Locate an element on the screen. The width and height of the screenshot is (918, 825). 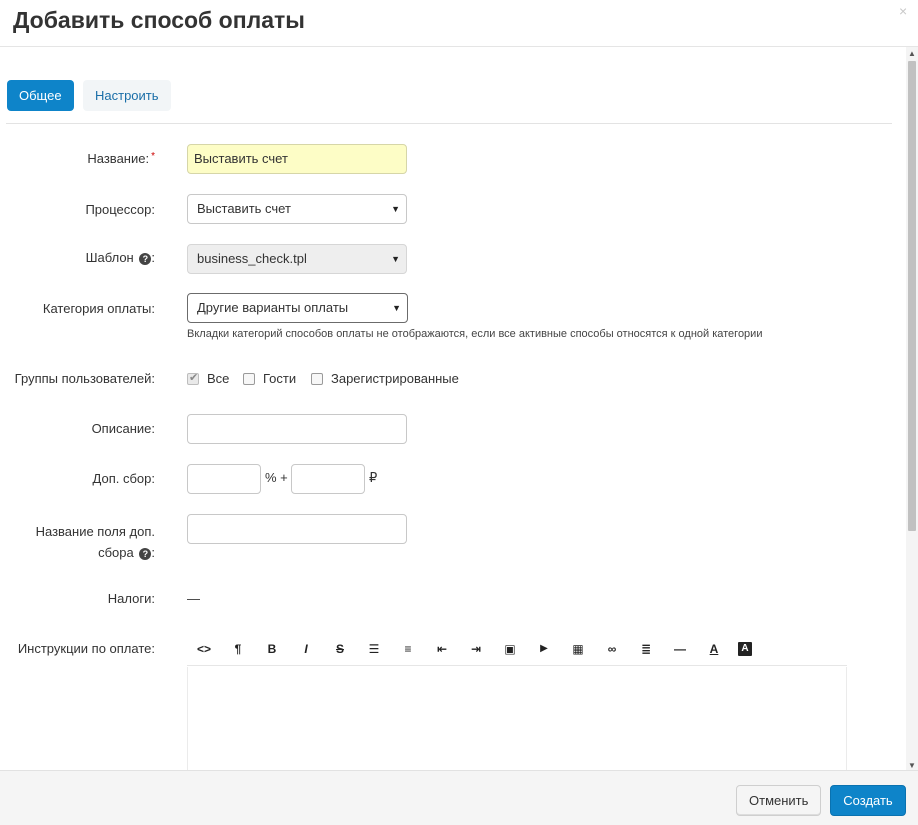
html-code-icon: <> is located at coordinates (204, 649).